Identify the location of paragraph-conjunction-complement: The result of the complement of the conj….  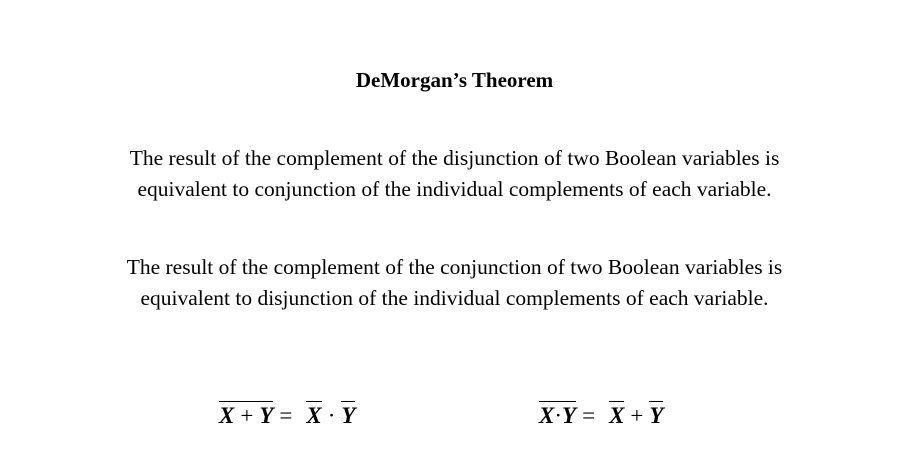
(454, 283).